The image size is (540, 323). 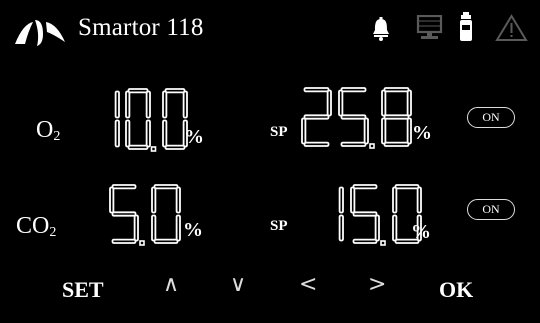 What do you see at coordinates (381, 29) in the screenshot?
I see `bell-icon` at bounding box center [381, 29].